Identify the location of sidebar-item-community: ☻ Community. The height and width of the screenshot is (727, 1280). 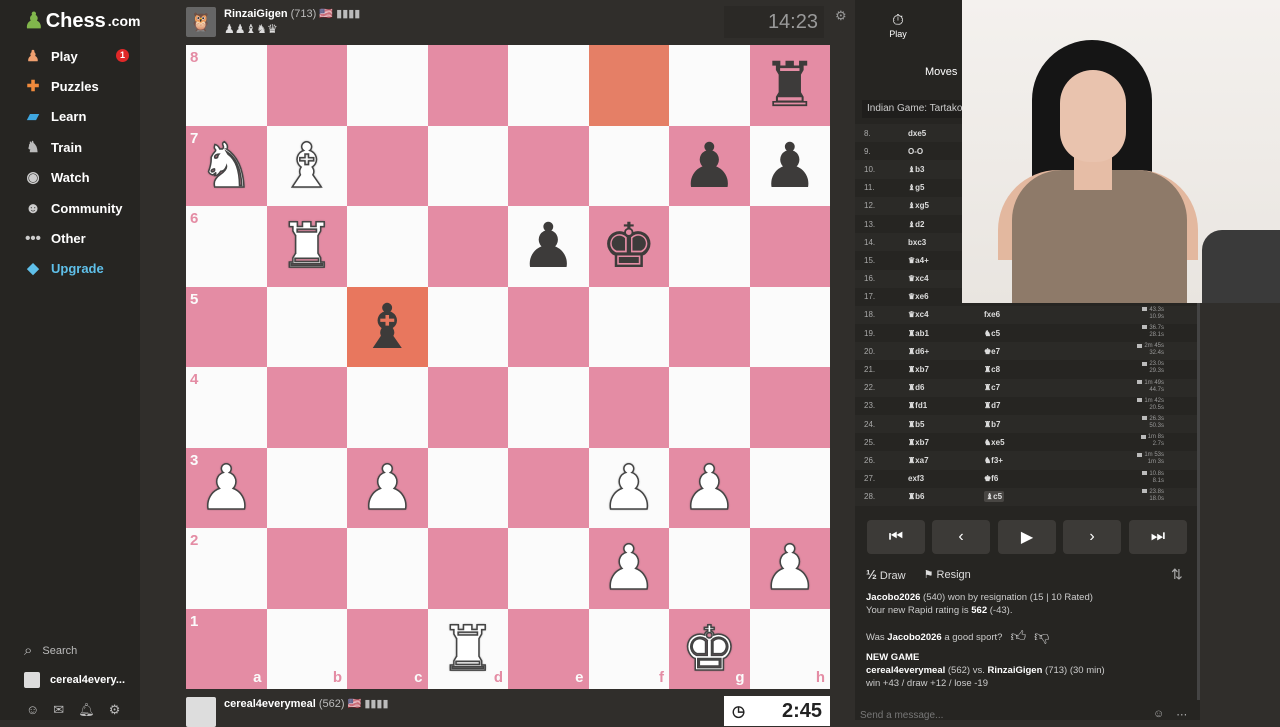
(73, 208).